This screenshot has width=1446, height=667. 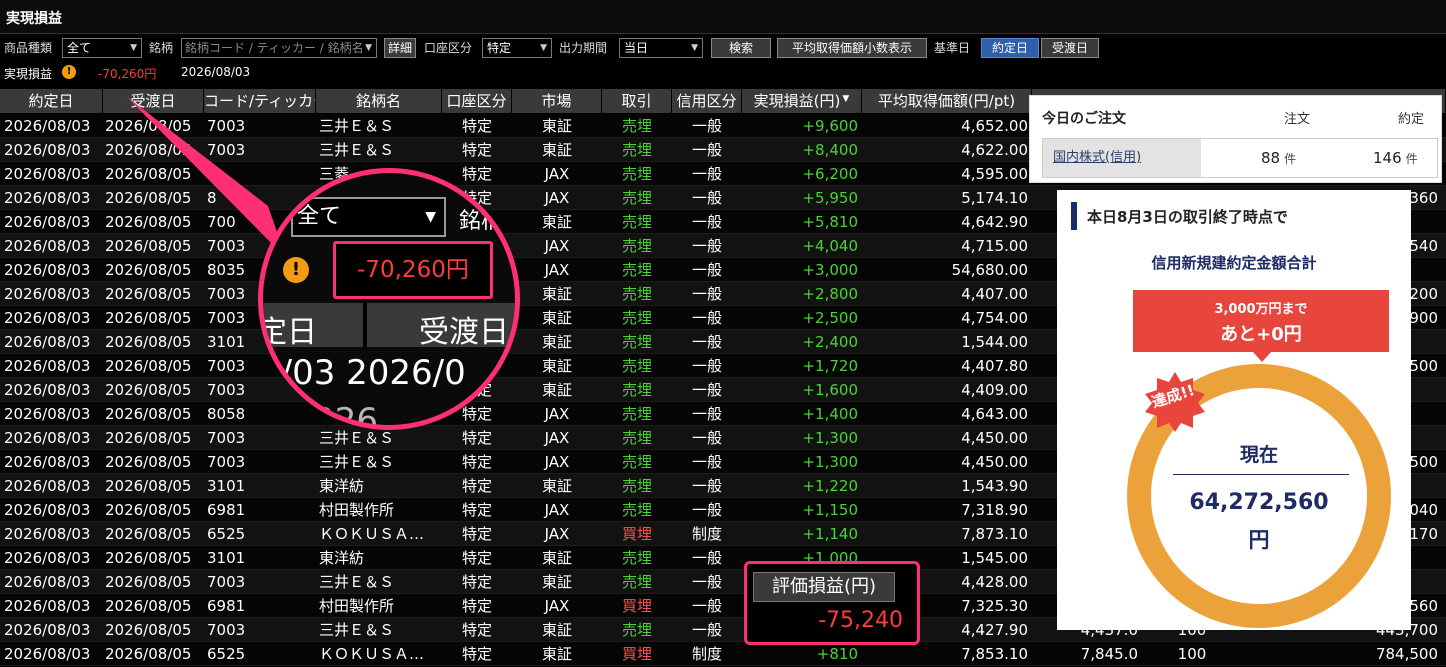 What do you see at coordinates (852, 48) in the screenshot?
I see `avg-price-decimal-button: 平均取得価額小数表示` at bounding box center [852, 48].